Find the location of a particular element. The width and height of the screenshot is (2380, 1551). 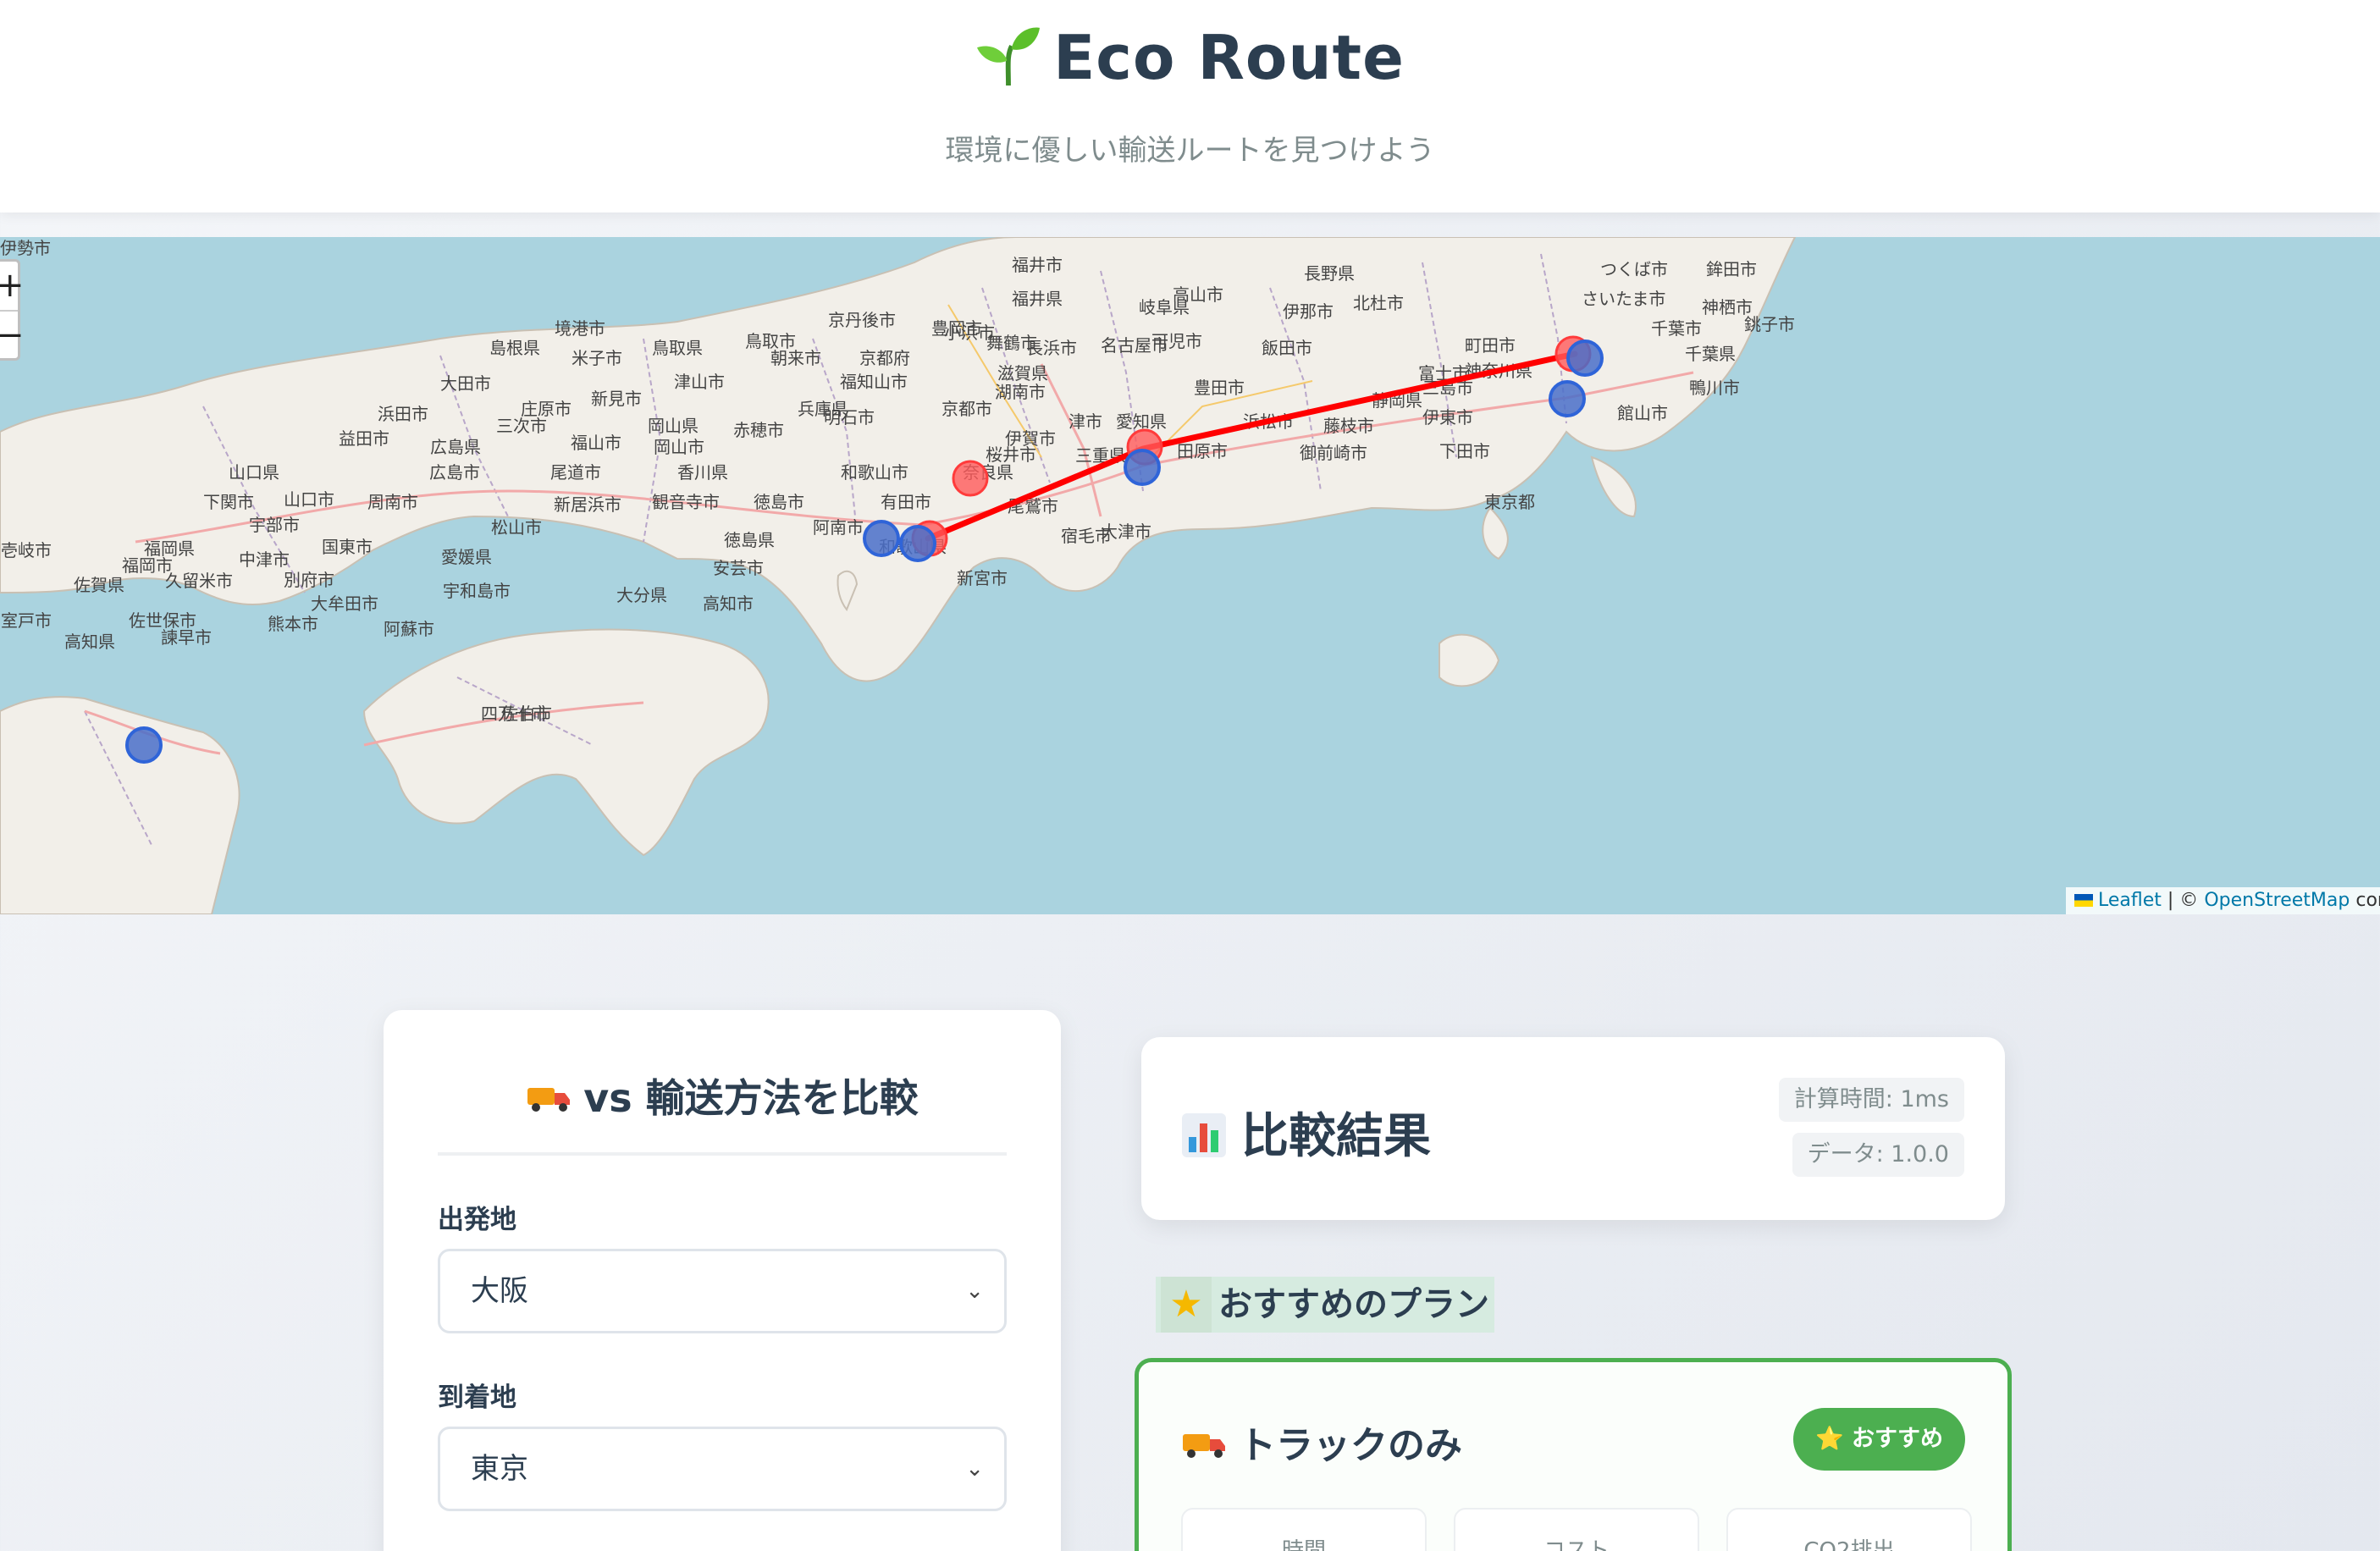

map-place-label: 福知山市 is located at coordinates (874, 382).